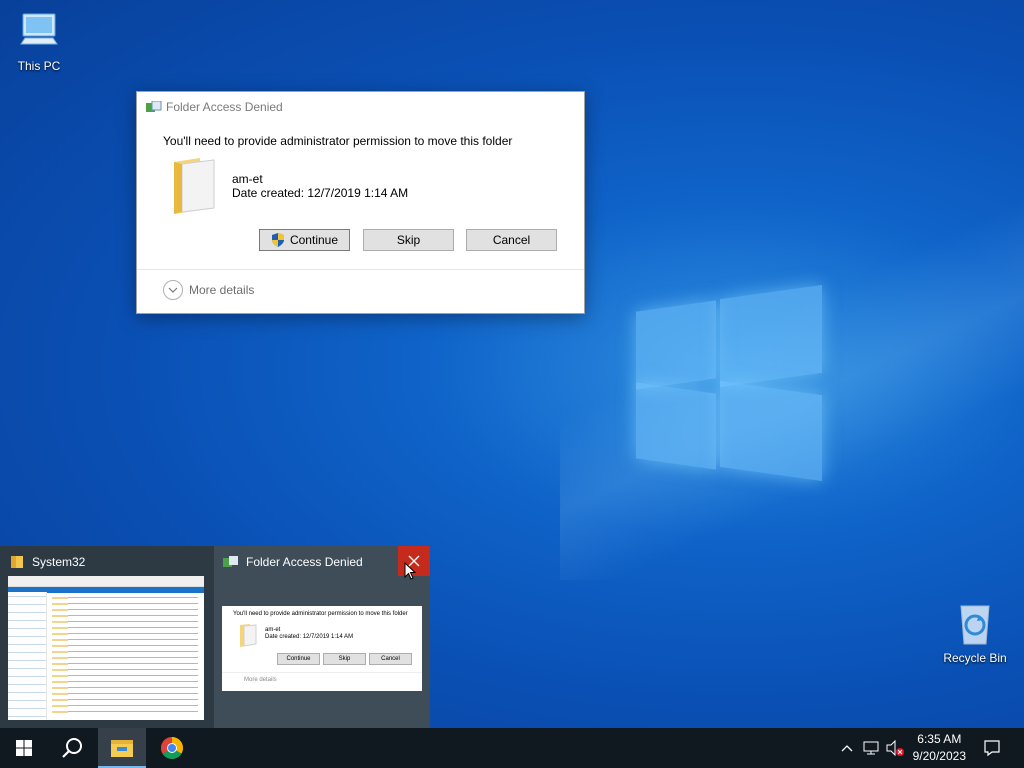 The width and height of the screenshot is (1024, 768). Describe the element at coordinates (298, 659) in the screenshot. I see `preview-continue-button: Continue` at that location.